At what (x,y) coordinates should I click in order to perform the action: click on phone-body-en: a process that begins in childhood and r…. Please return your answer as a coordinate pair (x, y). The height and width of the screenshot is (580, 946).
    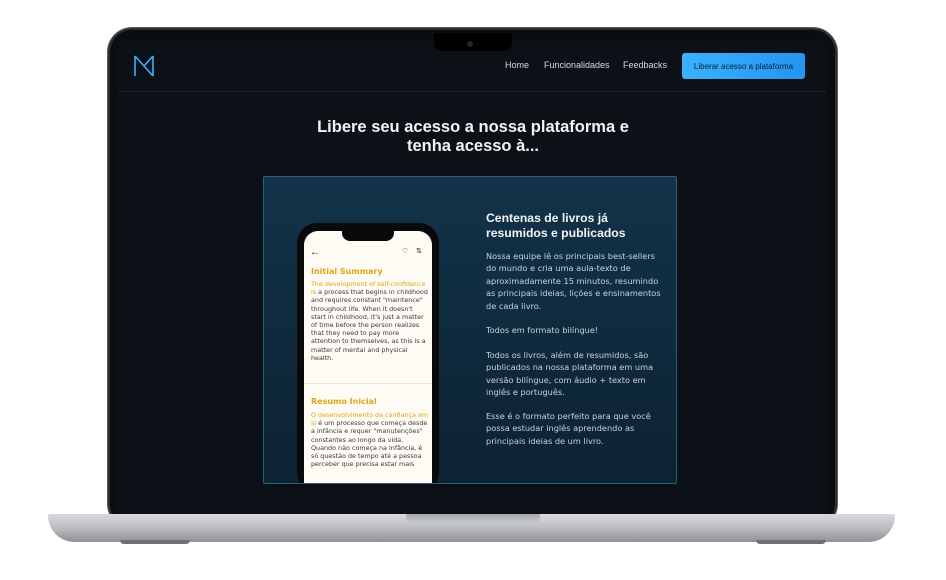
    Looking at the image, I should click on (369, 325).